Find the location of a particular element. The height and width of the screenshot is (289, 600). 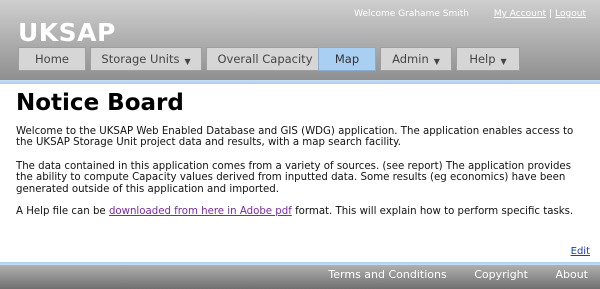

site-footer: Terms and Conditions Copyright About is located at coordinates (300, 275).